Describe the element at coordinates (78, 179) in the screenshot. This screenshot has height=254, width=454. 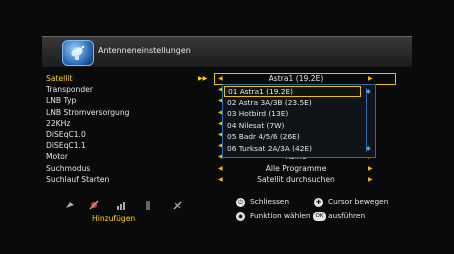
I see `setting-label: Suchlauf Starten` at that location.